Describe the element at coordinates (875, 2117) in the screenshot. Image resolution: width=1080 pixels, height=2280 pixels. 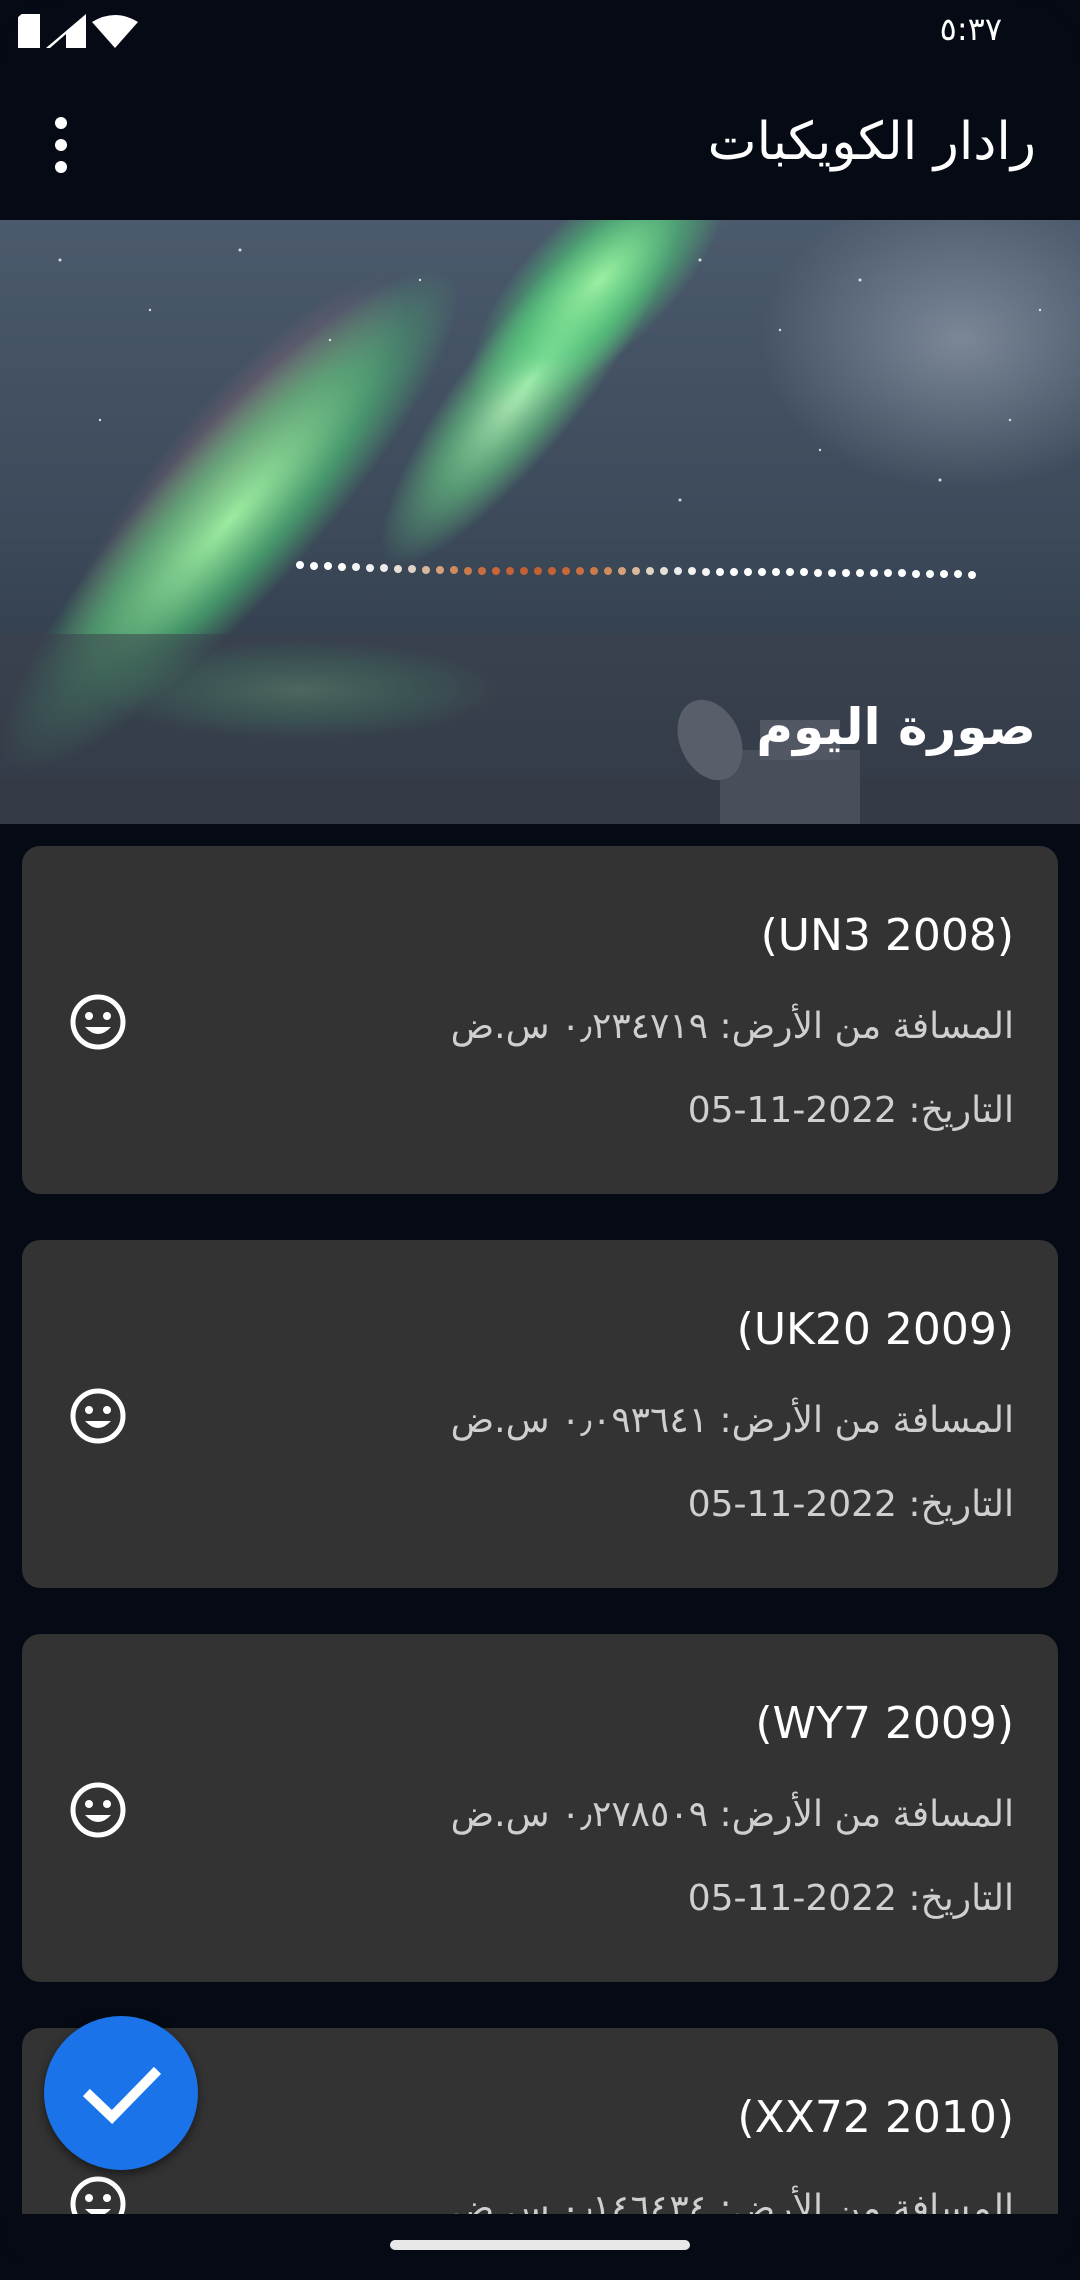
I see `asteroid-name: (XX72 2010)` at that location.